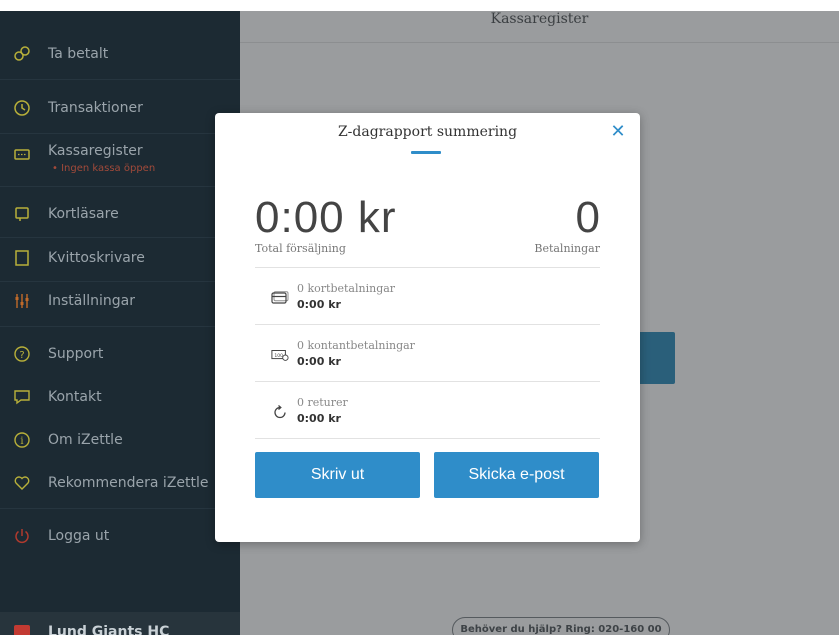  Describe the element at coordinates (337, 475) in the screenshot. I see `print-button: Skriv ut` at that location.